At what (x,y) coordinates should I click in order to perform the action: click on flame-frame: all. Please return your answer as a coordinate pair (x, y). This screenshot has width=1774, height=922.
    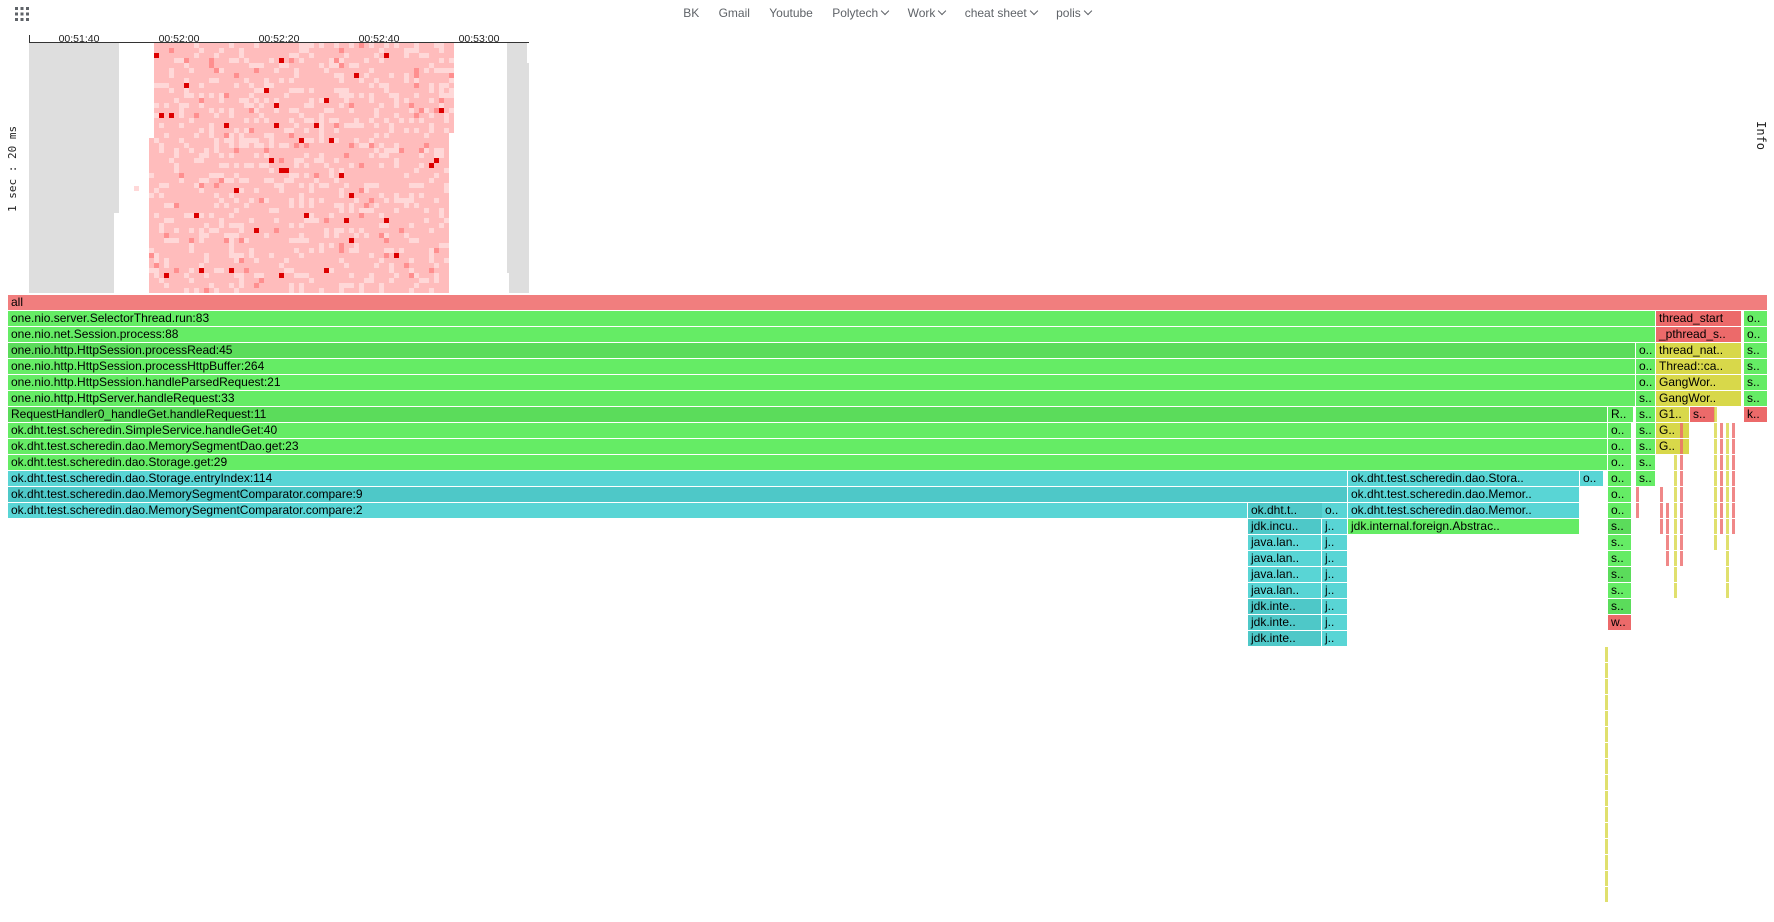
    Looking at the image, I should click on (888, 302).